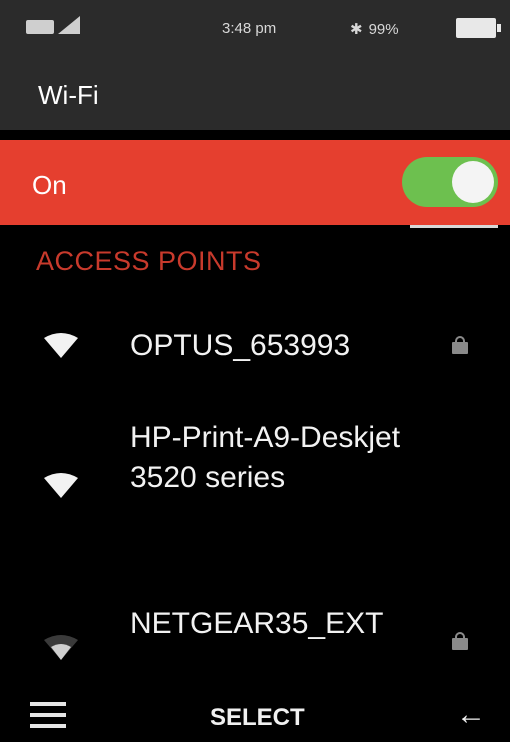  What do you see at coordinates (255, 95) in the screenshot?
I see `title-bar: Wi-Fi` at bounding box center [255, 95].